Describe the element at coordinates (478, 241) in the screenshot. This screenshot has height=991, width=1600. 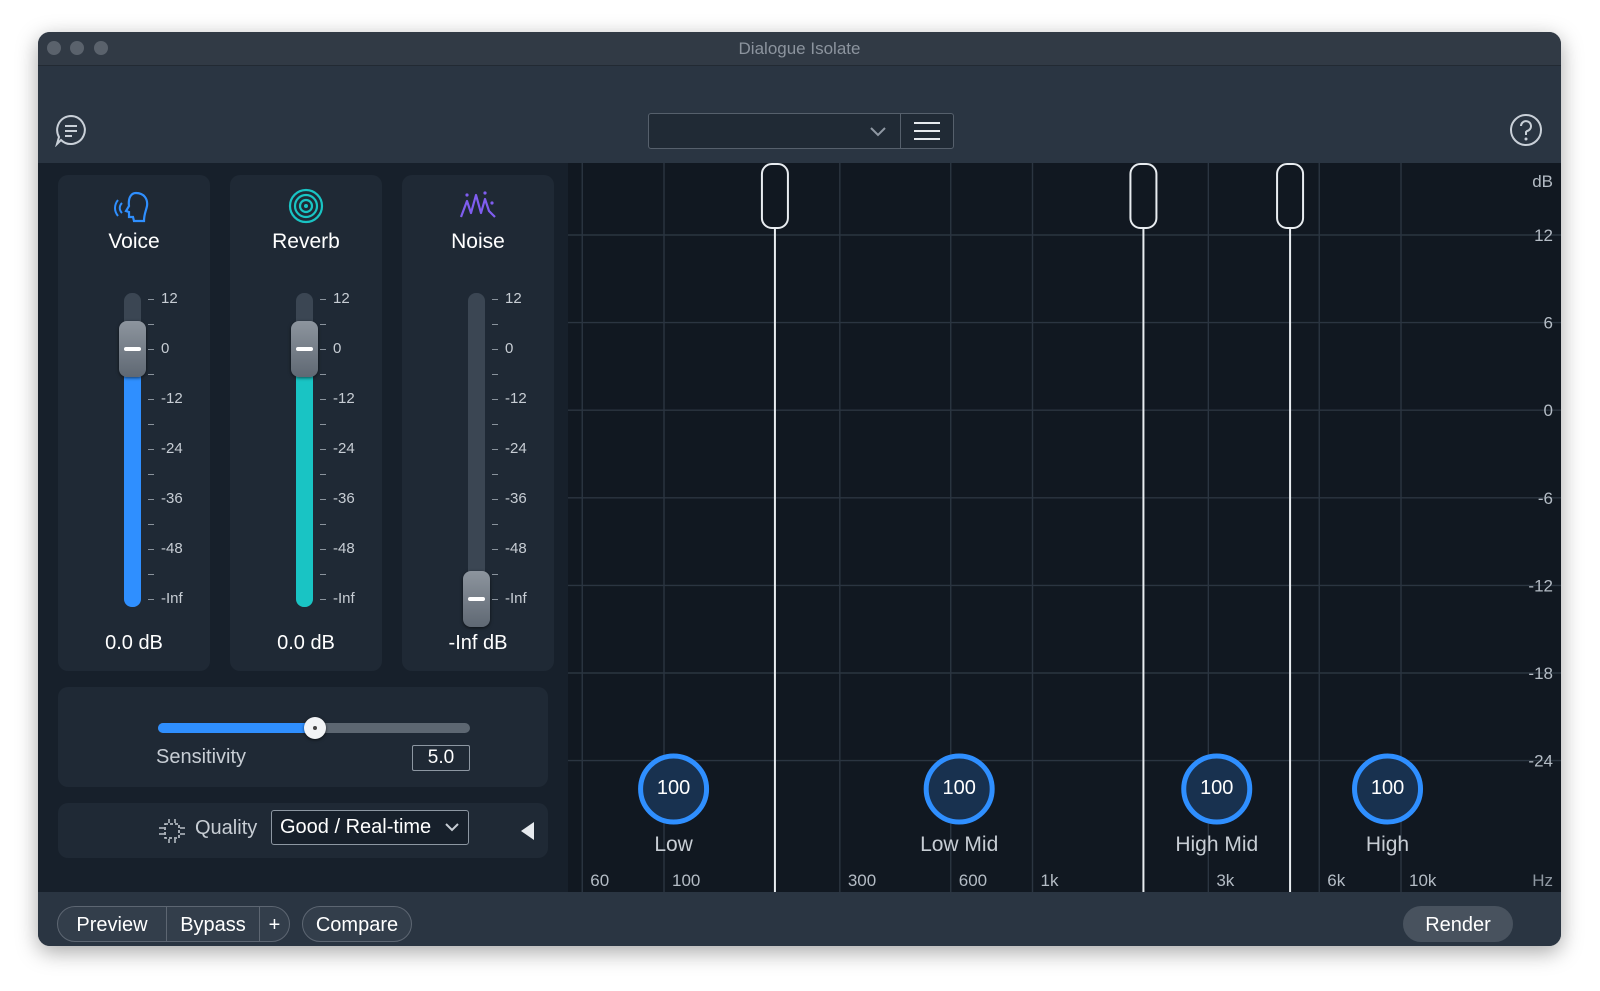
I see `noise-label: Noise` at that location.